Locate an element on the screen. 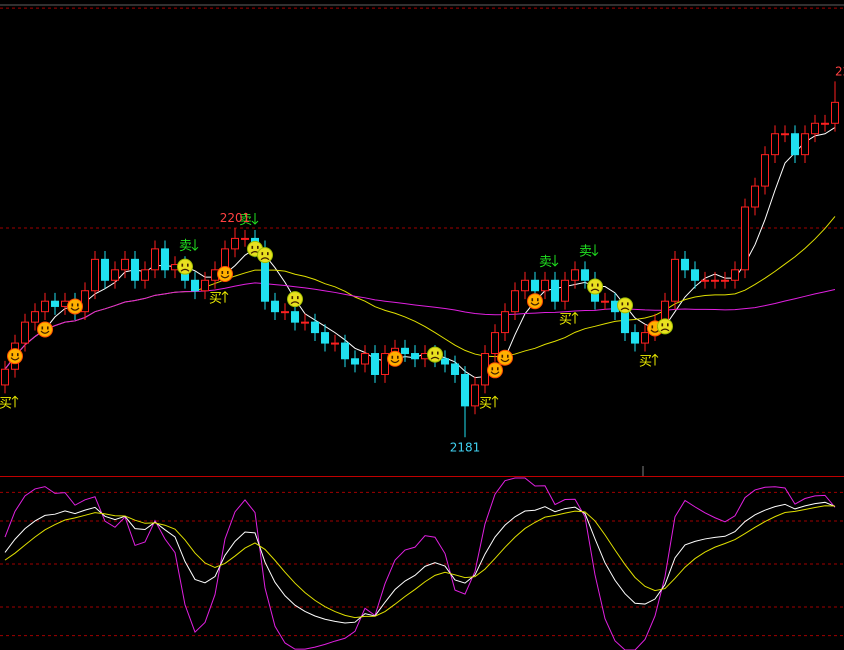 Image resolution: width=844 pixels, height=650 pixels. high-price-label: 2201 is located at coordinates (235, 218).